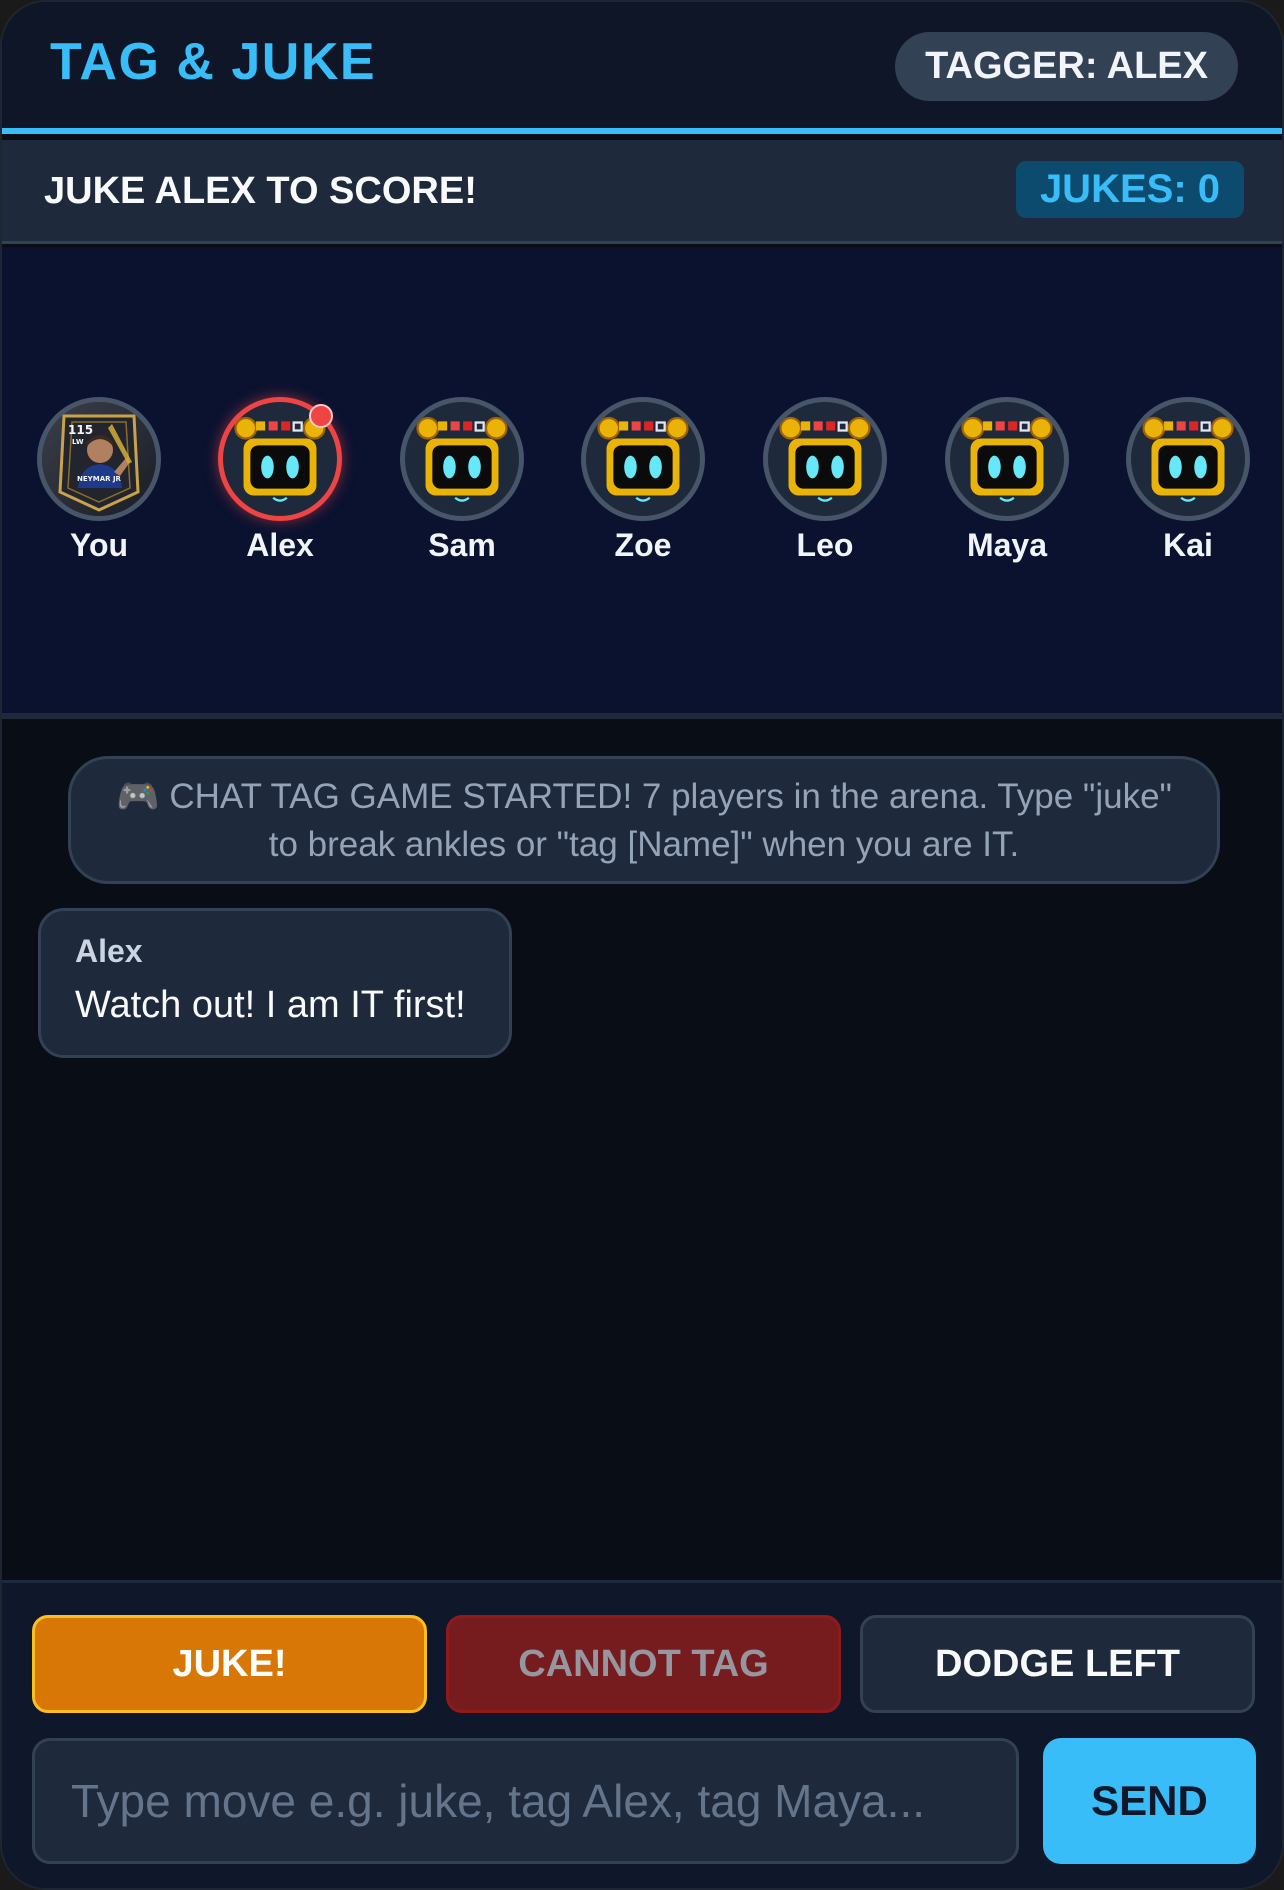  I want to click on card-name: NEYMAR JR, so click(99, 479).